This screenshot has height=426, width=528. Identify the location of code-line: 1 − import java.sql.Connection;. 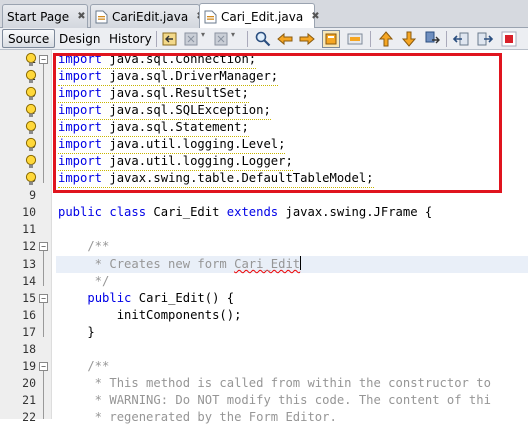
(264, 60).